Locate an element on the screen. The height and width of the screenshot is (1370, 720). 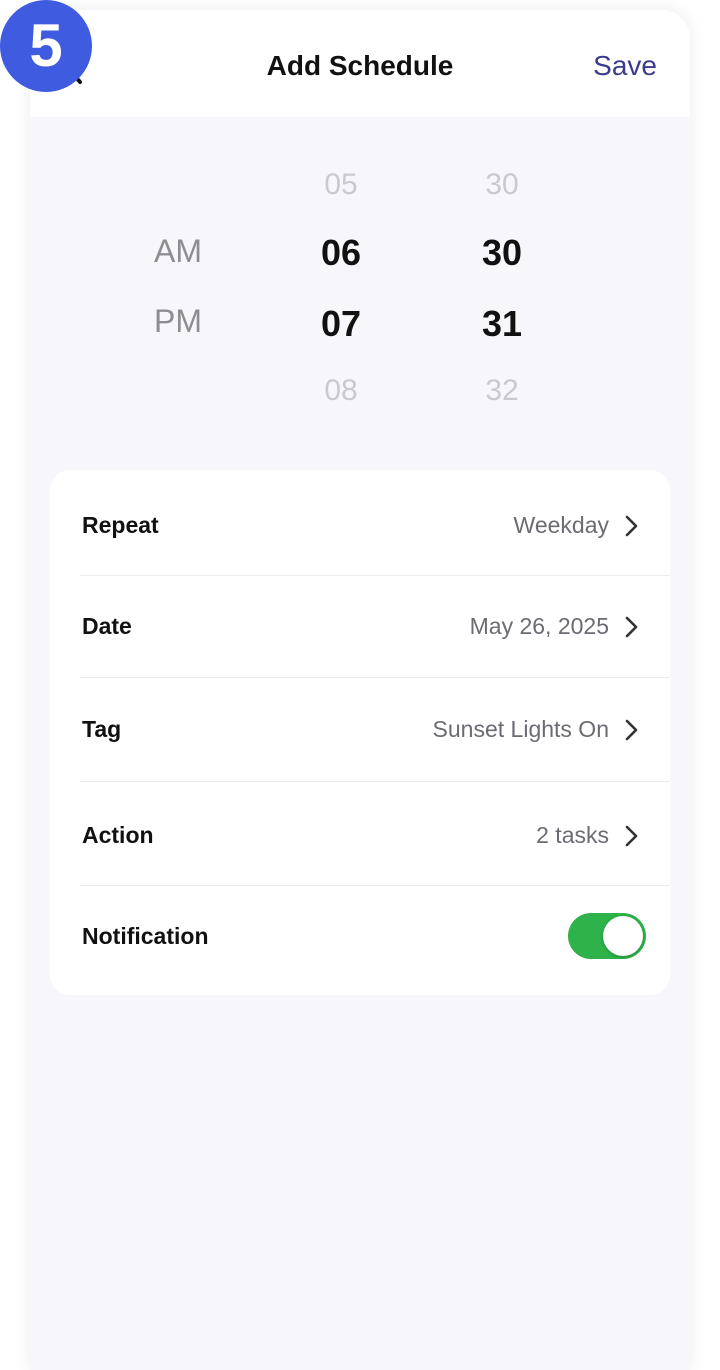
page-title: Add Schedule is located at coordinates (360, 65).